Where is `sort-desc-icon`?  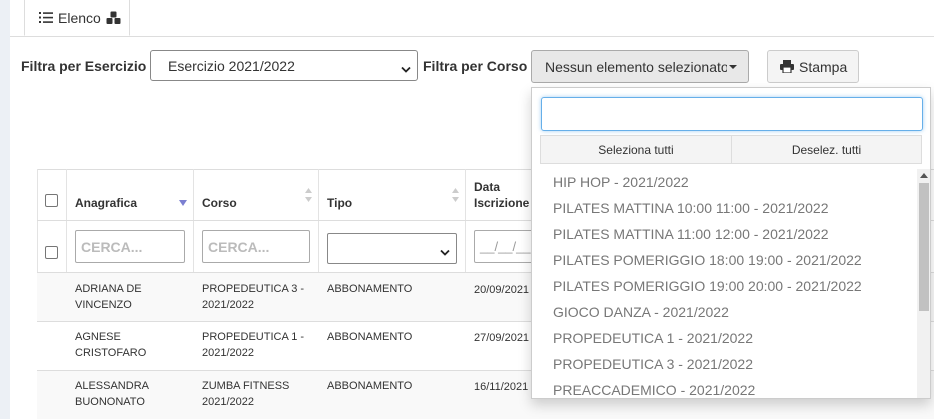 sort-desc-icon is located at coordinates (183, 203).